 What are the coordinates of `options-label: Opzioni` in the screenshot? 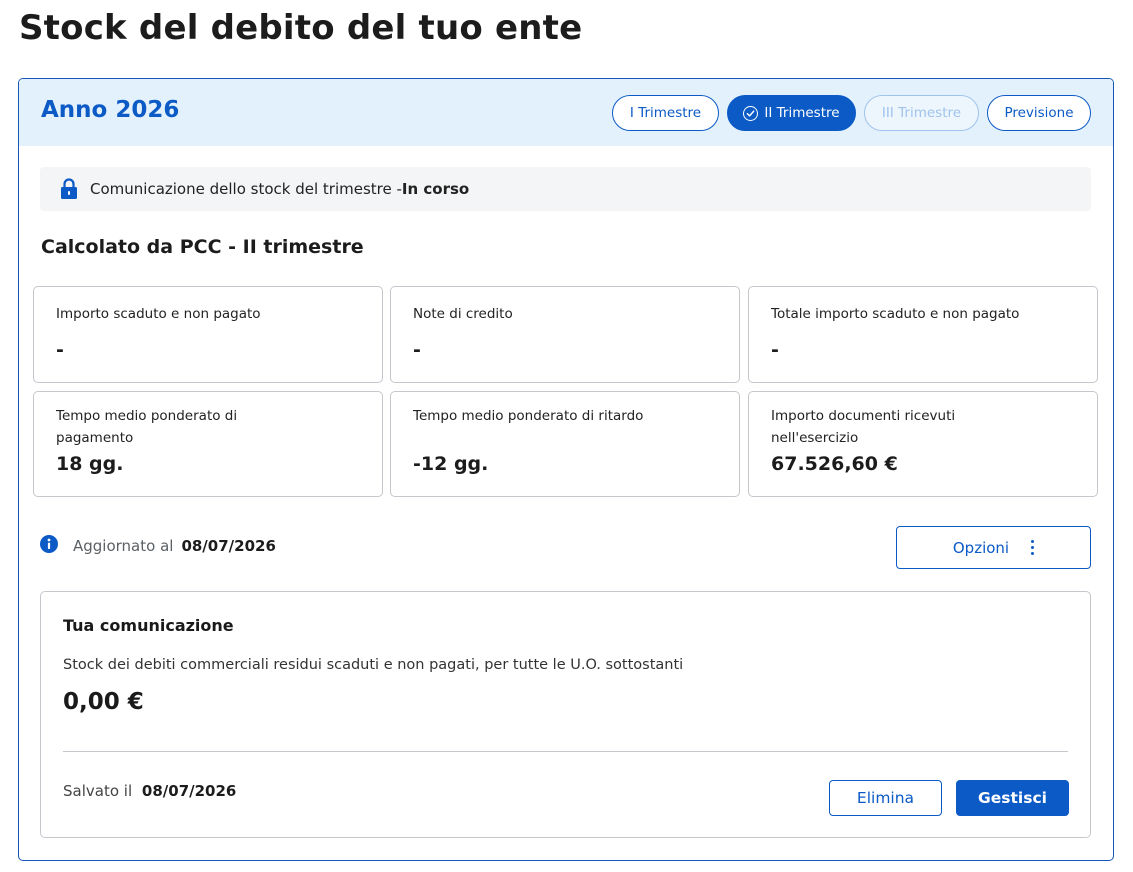 It's located at (981, 547).